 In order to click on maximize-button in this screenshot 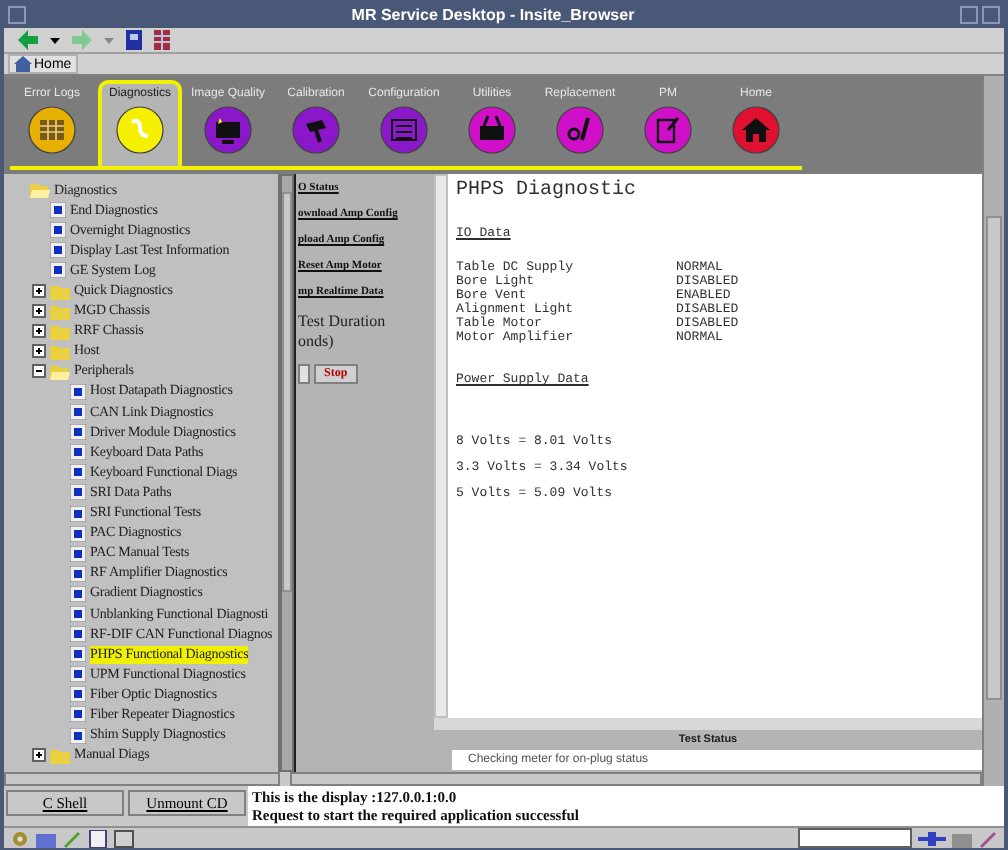, I will do `click(991, 14)`.